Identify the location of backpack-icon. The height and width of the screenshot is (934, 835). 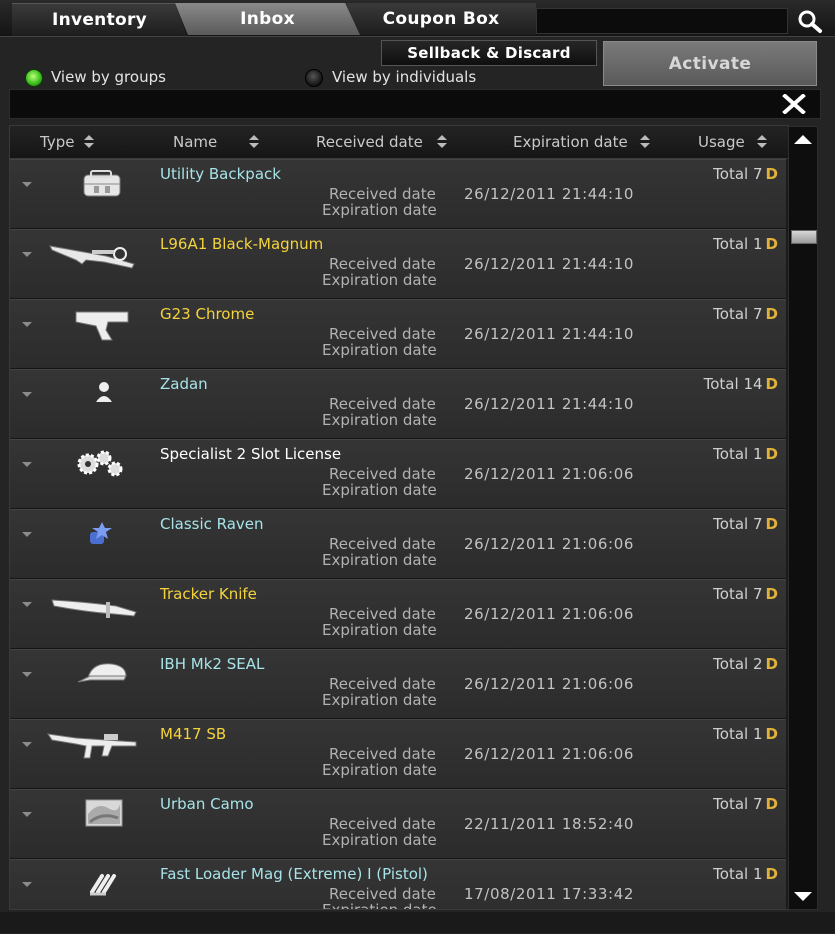
(93, 184).